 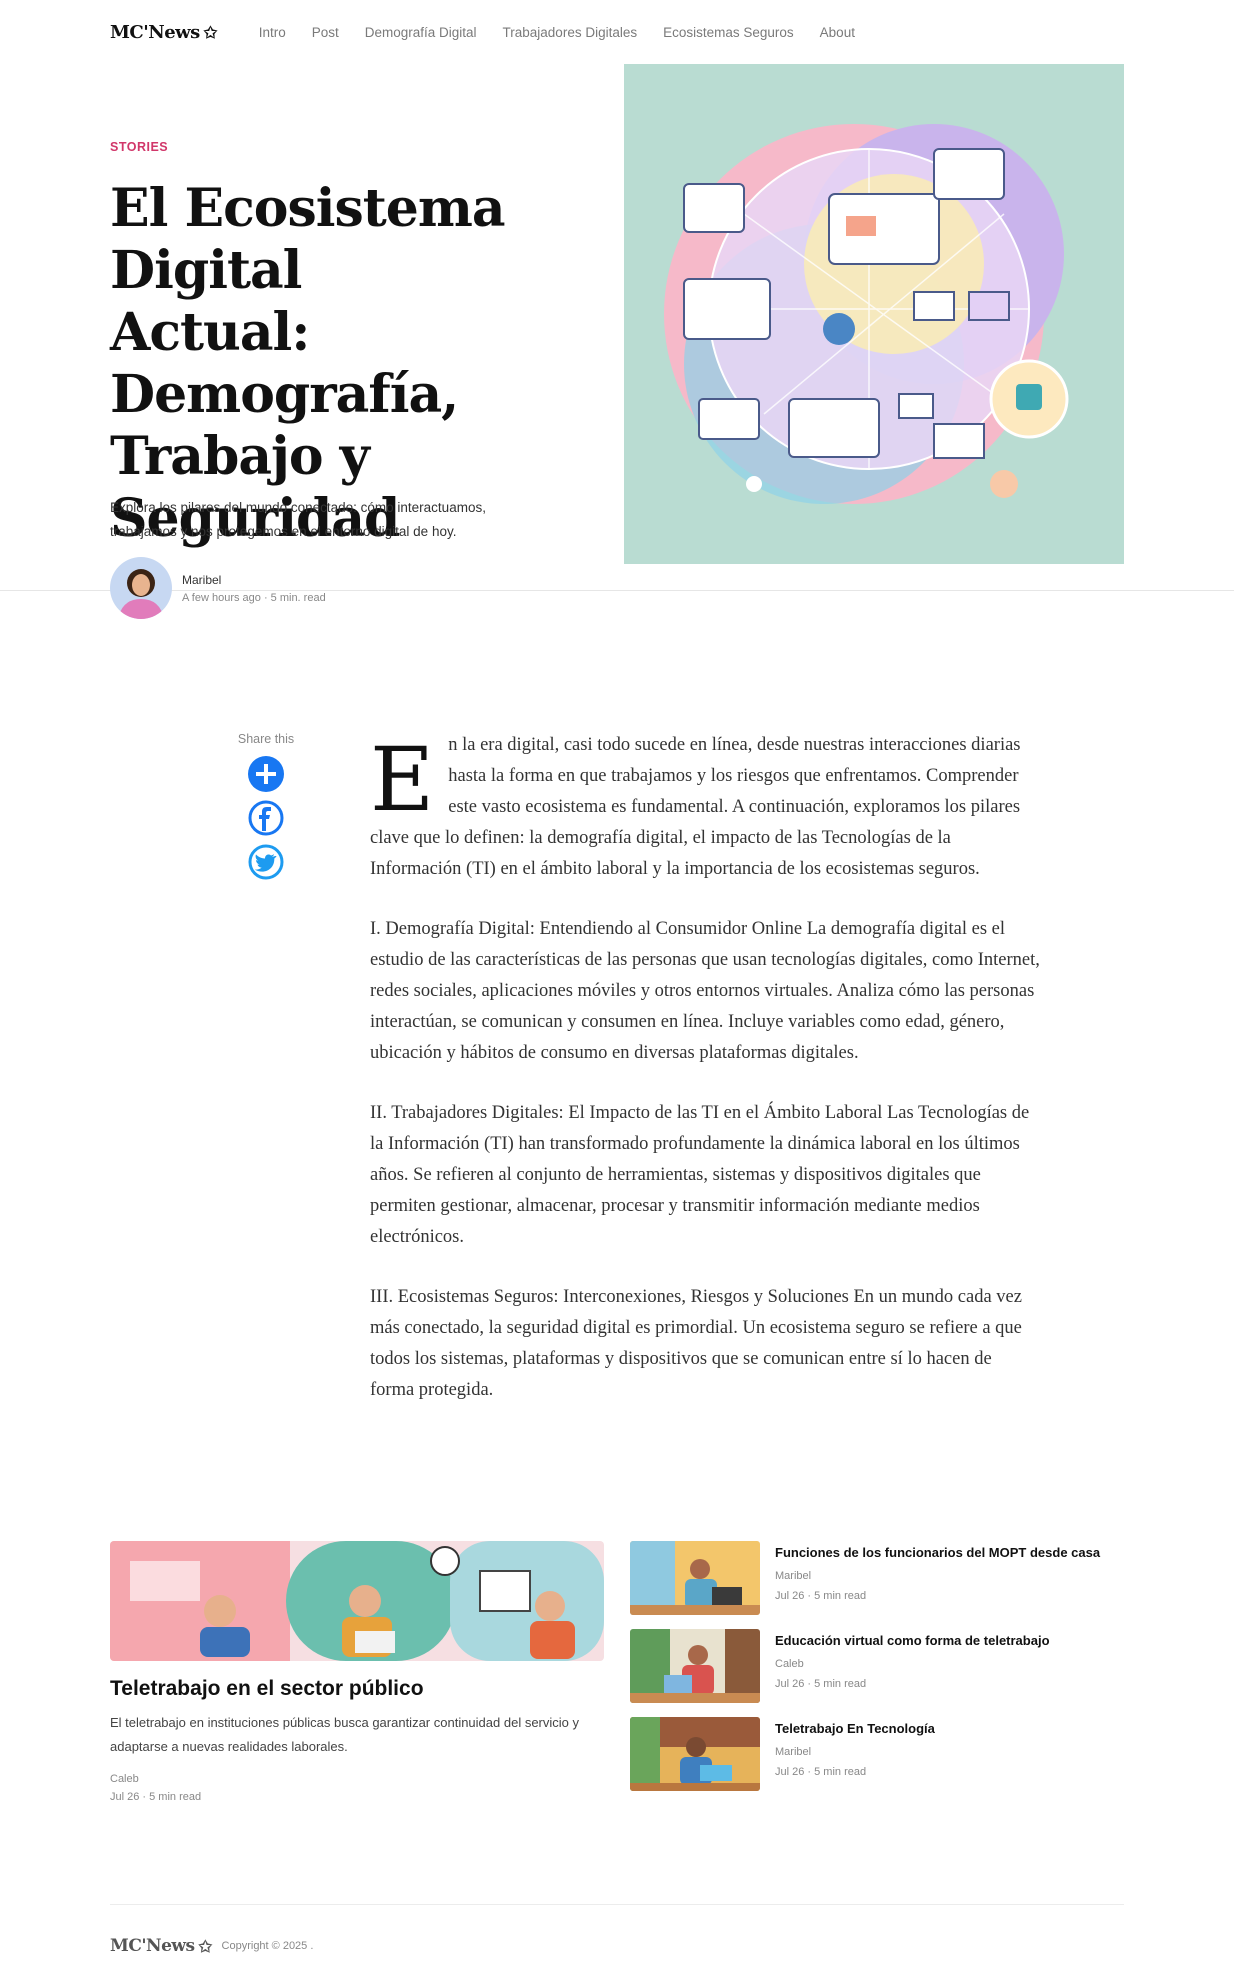 I want to click on logo-text: MC'News, so click(x=155, y=32).